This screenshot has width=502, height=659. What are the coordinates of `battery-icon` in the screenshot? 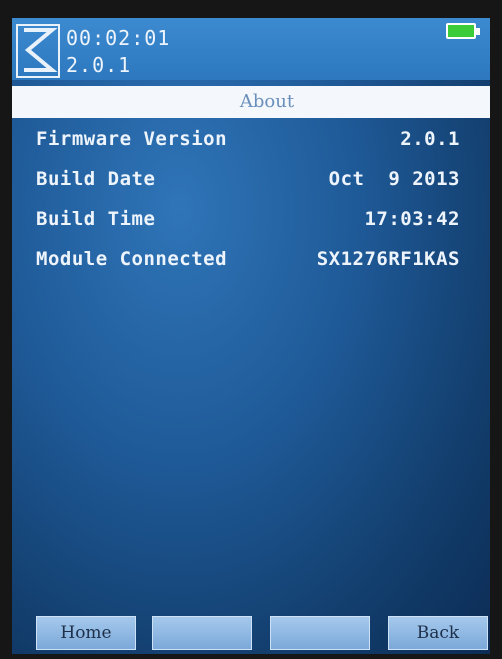 It's located at (463, 31).